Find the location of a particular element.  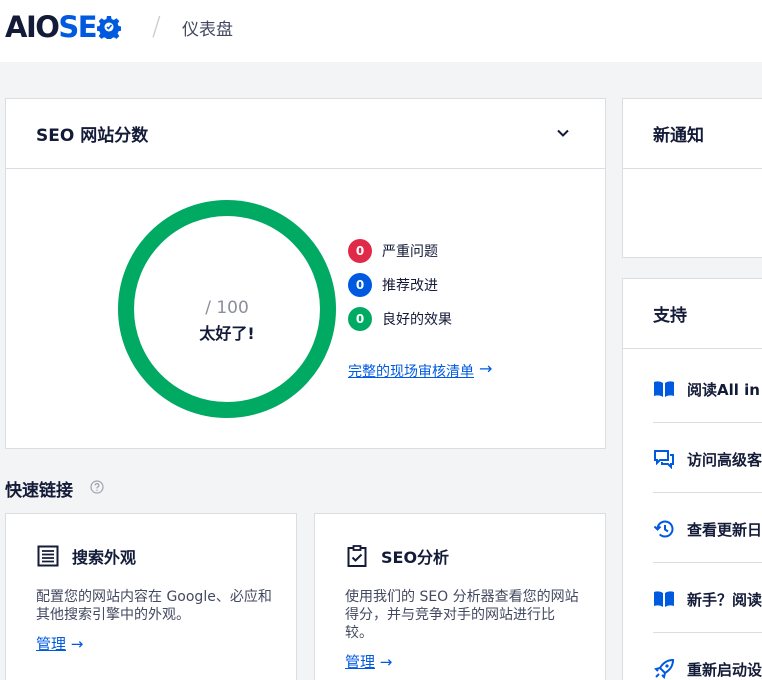

quick-link-description: 使用我们的 SEO 分析器查看您的网站得分，并与竞争对手的网站进行比较。 is located at coordinates (462, 615).